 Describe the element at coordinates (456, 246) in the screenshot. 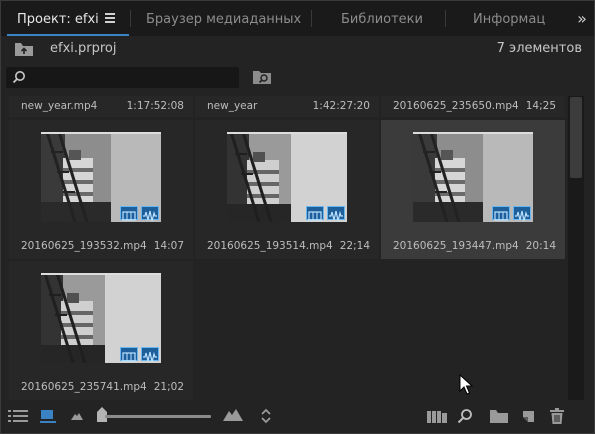

I see `clip-name: 20160625_193447.mp4` at that location.